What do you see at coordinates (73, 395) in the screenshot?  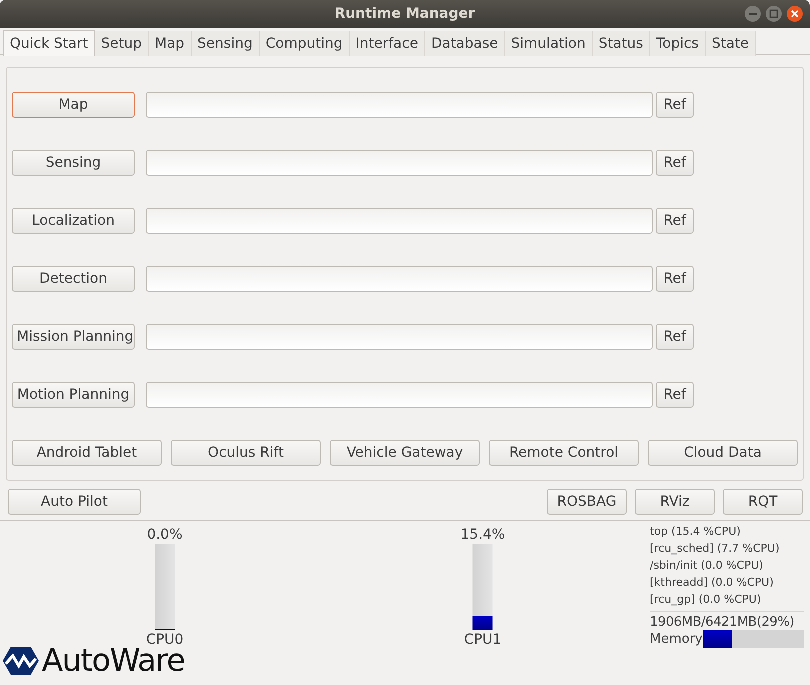 I see `launch-button: Motion Planning` at bounding box center [73, 395].